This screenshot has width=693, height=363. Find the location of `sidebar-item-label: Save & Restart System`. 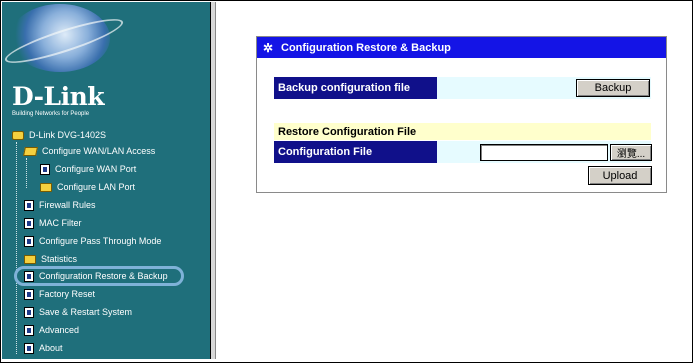

sidebar-item-label: Save & Restart System is located at coordinates (86, 312).